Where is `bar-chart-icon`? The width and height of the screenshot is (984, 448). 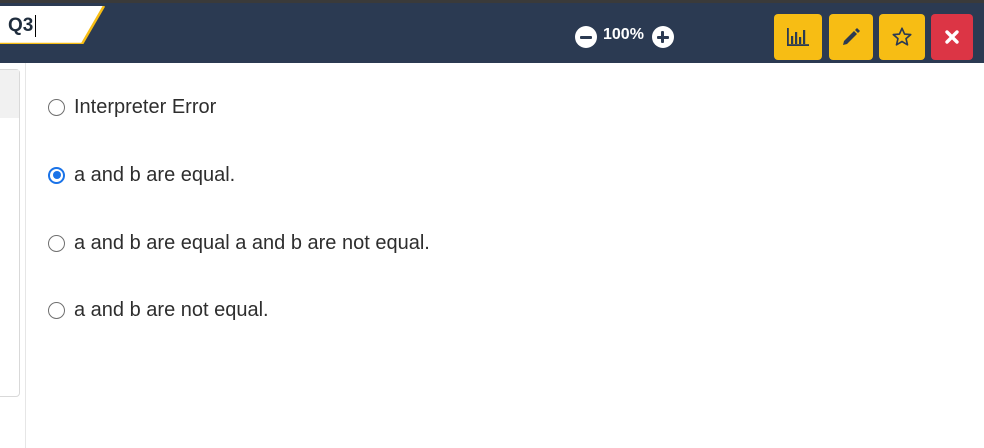 bar-chart-icon is located at coordinates (798, 37).